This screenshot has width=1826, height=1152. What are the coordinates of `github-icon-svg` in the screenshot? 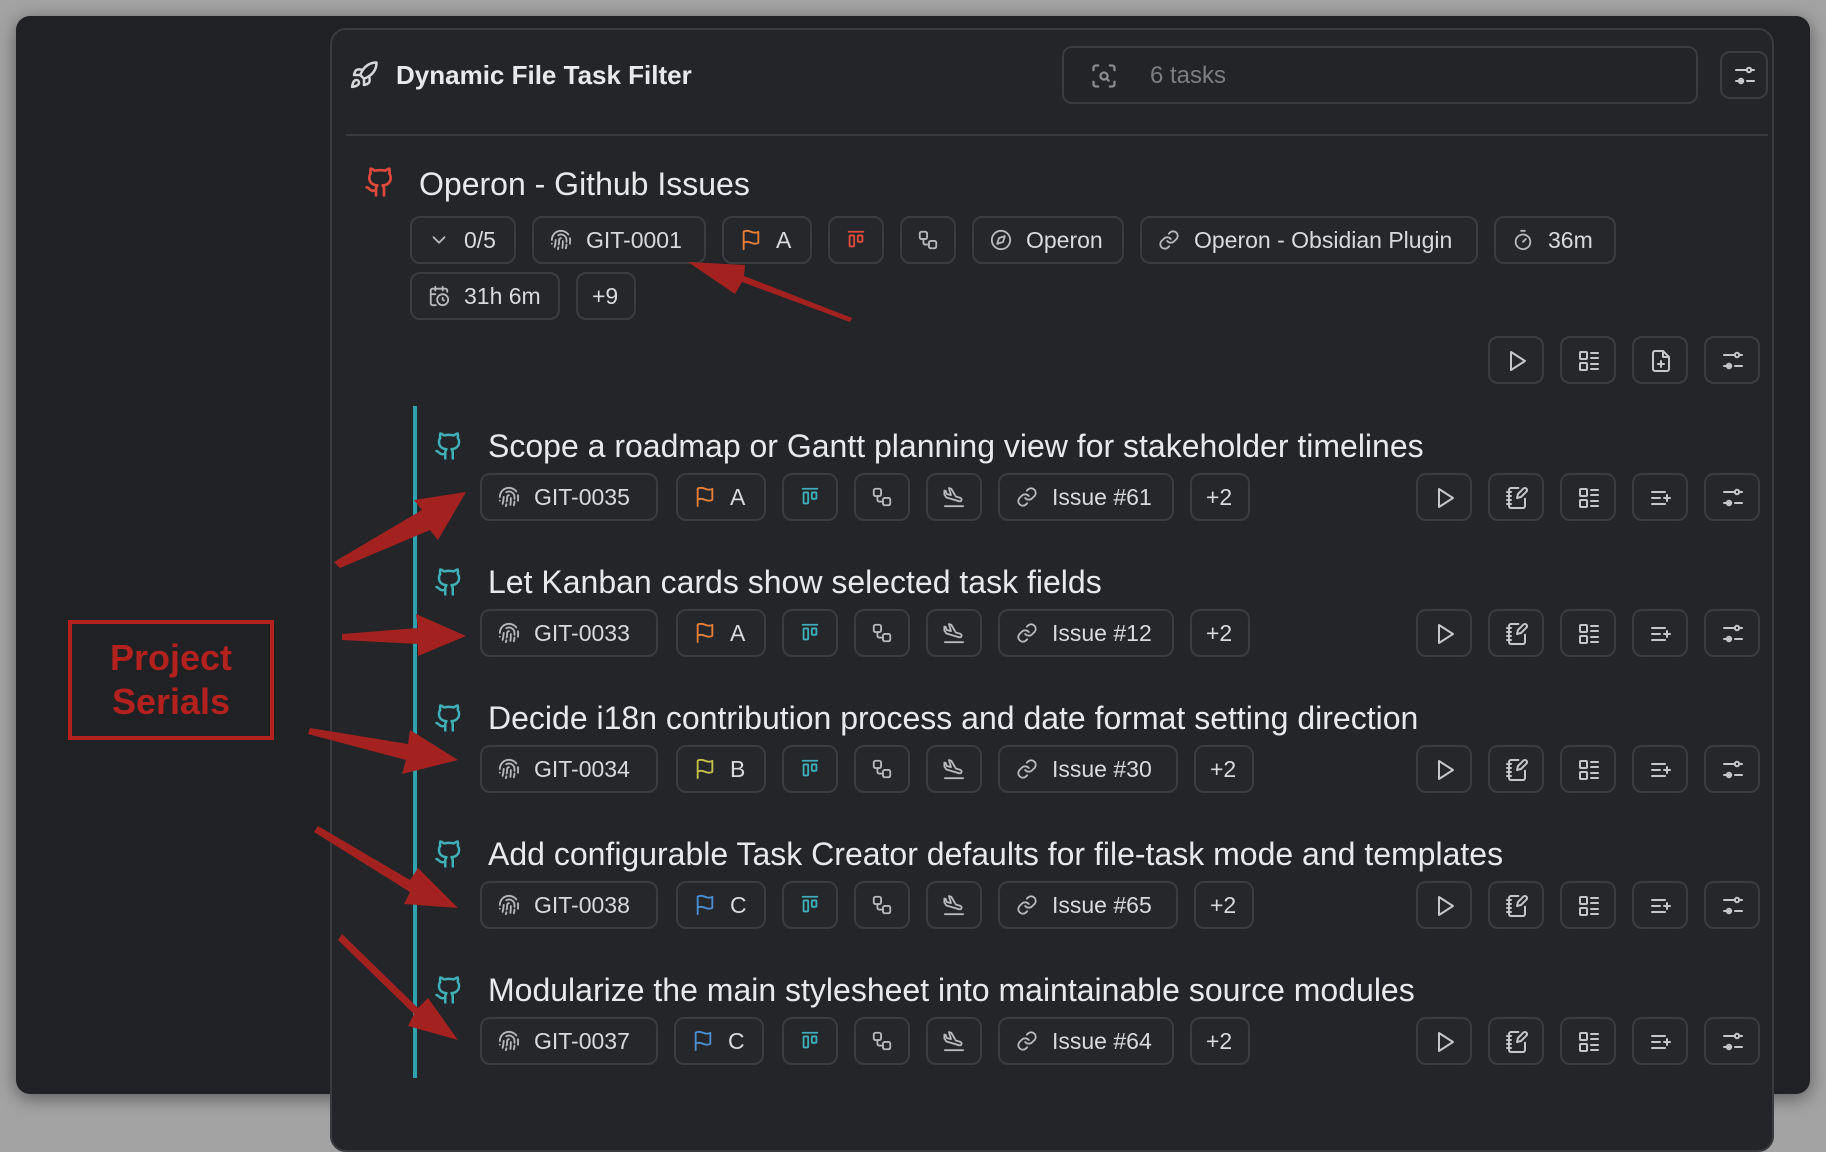 It's located at (448, 582).